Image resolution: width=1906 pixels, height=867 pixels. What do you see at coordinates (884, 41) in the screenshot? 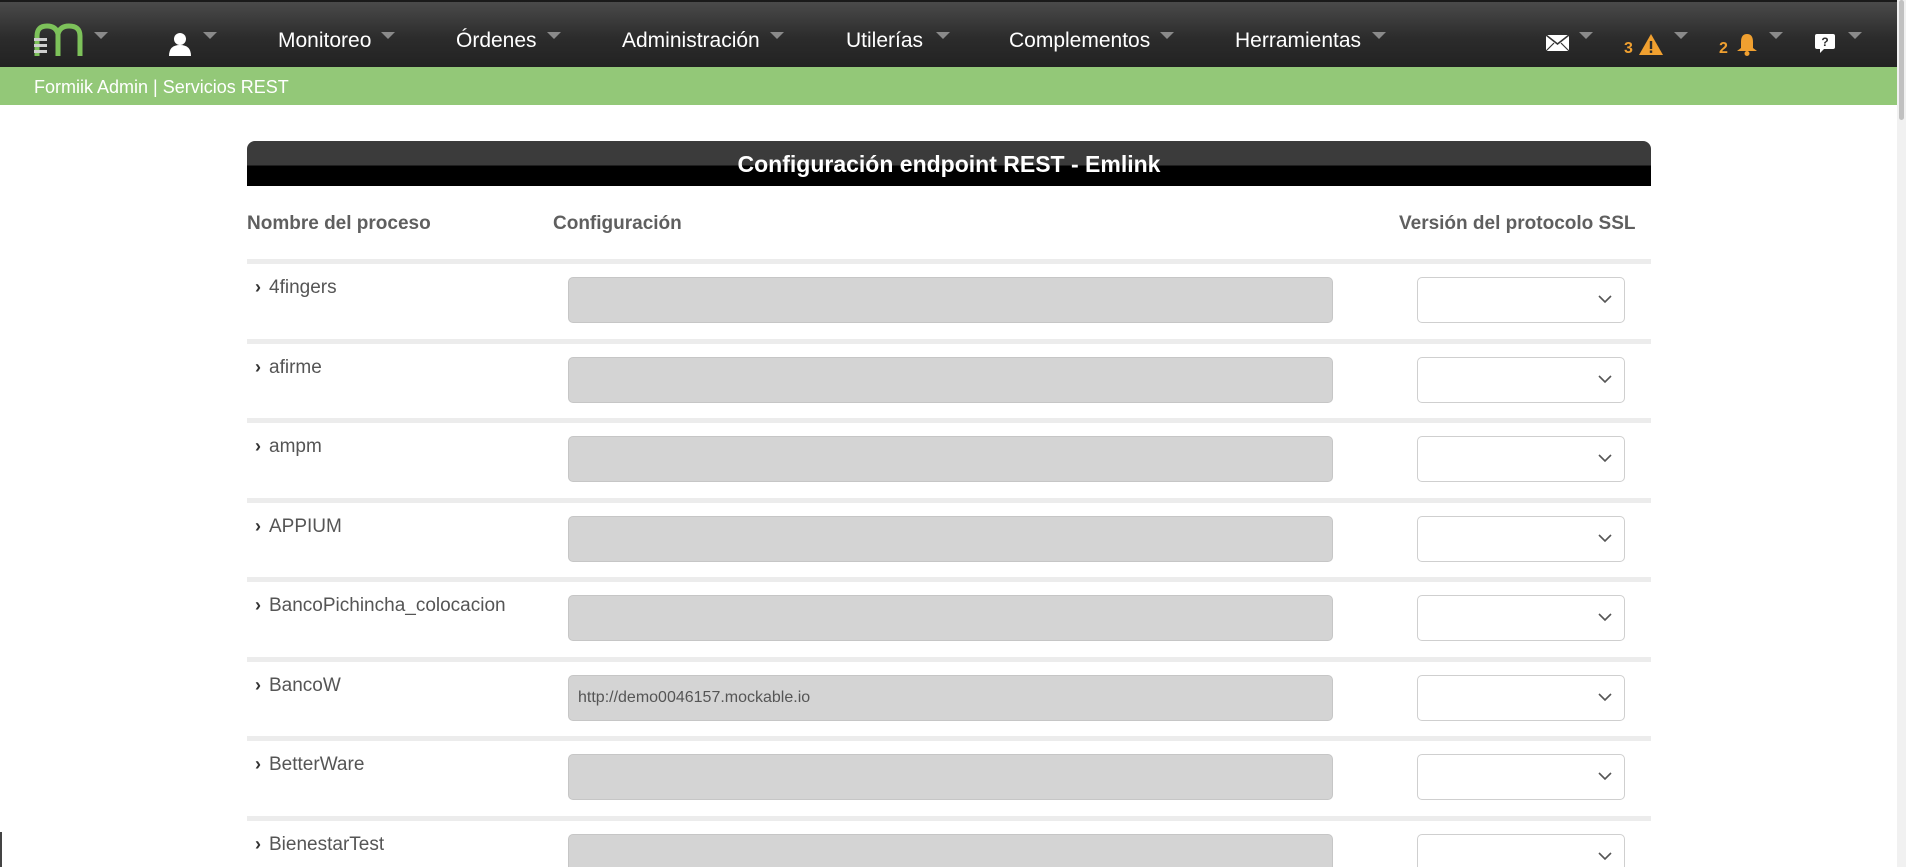
I see `nav-utilerias: Utilerías` at bounding box center [884, 41].